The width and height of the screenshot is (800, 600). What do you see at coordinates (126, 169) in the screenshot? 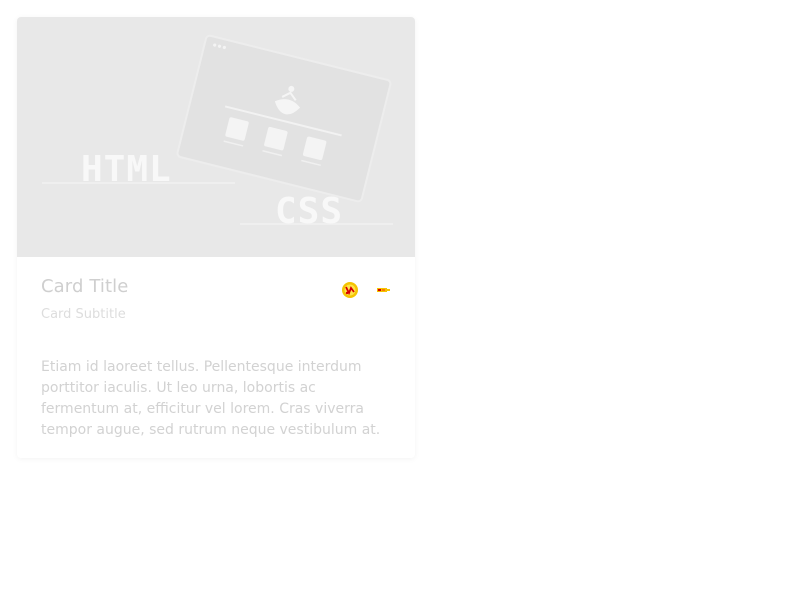
I see `html-word-art: HTML` at bounding box center [126, 169].